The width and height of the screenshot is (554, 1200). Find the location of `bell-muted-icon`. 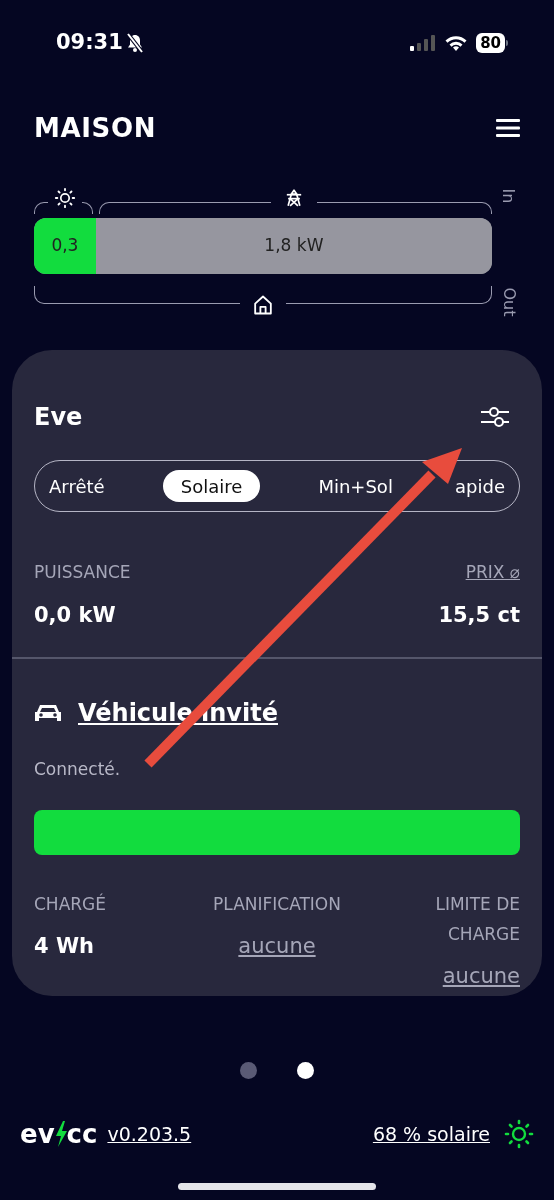

bell-muted-icon is located at coordinates (134, 43).